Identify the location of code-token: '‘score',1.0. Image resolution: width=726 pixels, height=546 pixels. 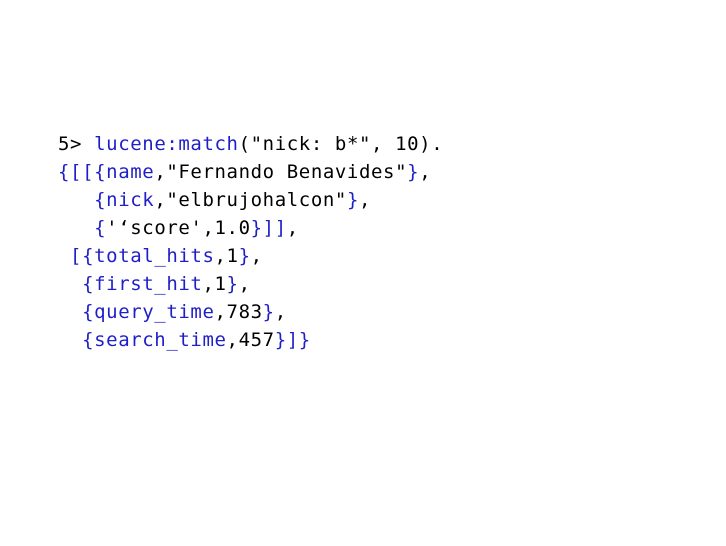
(178, 228).